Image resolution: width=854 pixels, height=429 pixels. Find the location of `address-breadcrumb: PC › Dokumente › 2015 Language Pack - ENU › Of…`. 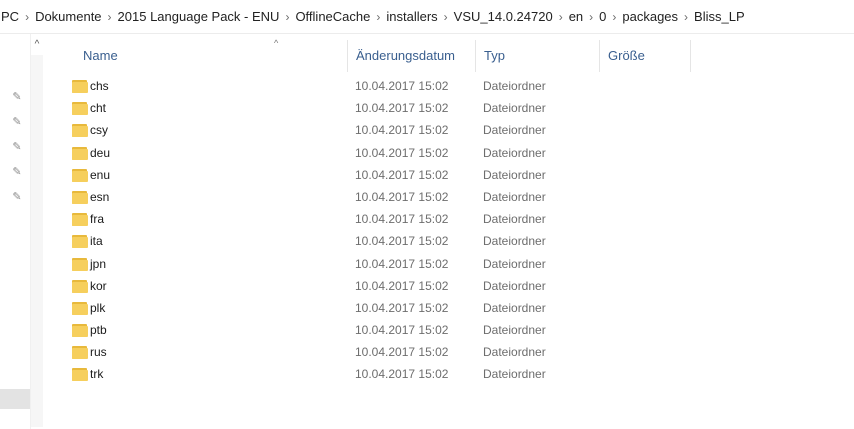

address-breadcrumb: PC › Dokumente › 2015 Language Pack - ENU › Of… is located at coordinates (427, 17).